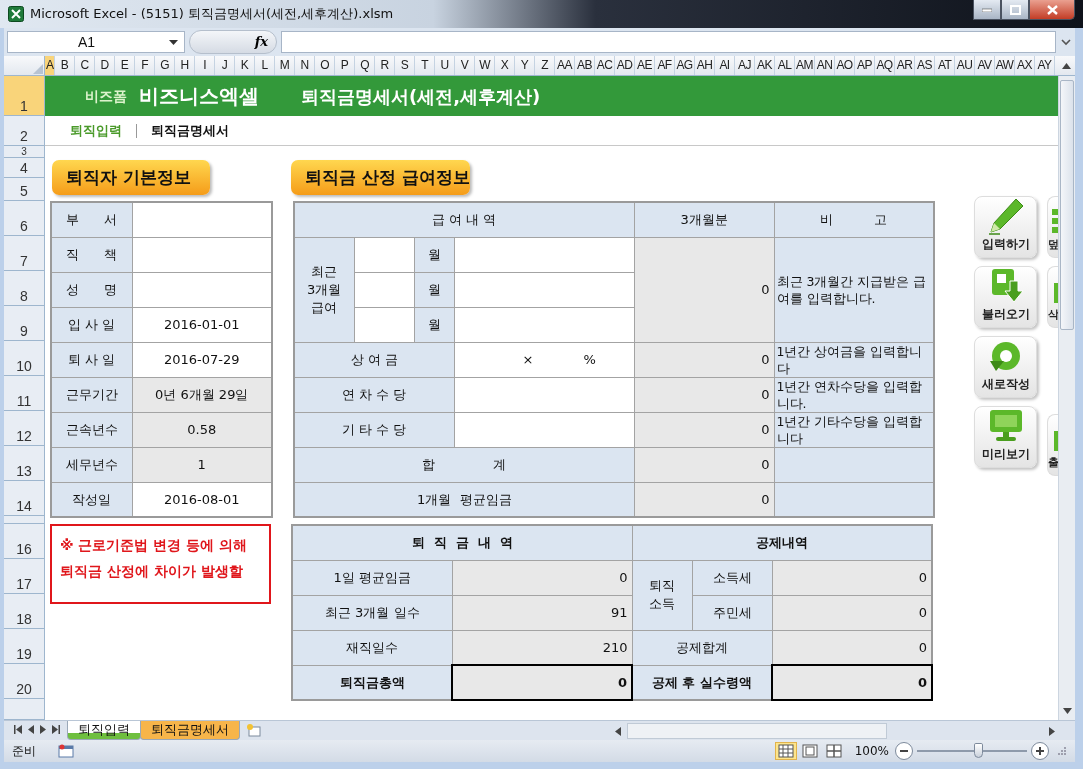 This screenshot has height=769, width=1083. What do you see at coordinates (825, 65) in the screenshot?
I see `column-header: AN` at bounding box center [825, 65].